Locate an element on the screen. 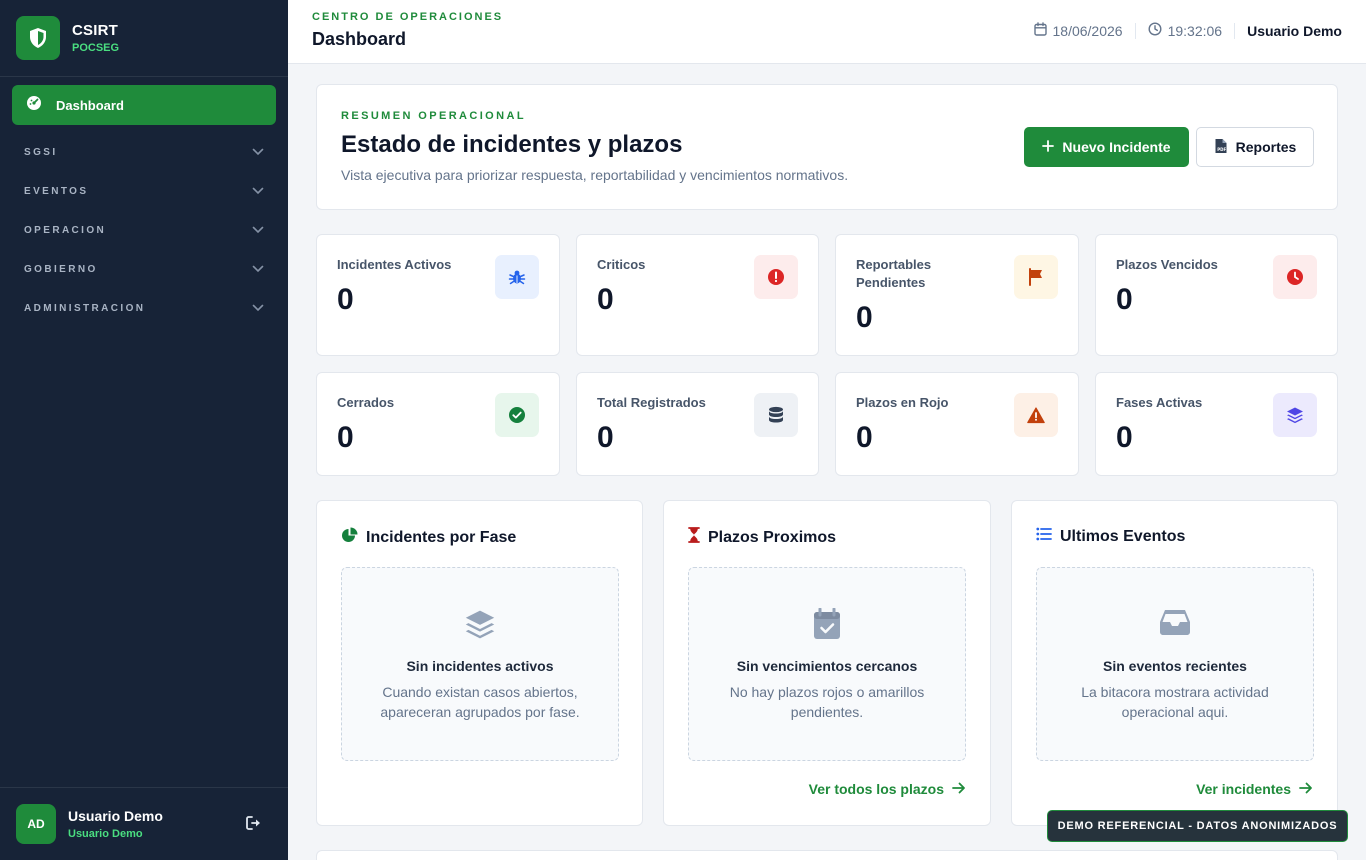 This screenshot has width=1366, height=860. sidebar-group-operacion: OPERACION is located at coordinates (144, 230).